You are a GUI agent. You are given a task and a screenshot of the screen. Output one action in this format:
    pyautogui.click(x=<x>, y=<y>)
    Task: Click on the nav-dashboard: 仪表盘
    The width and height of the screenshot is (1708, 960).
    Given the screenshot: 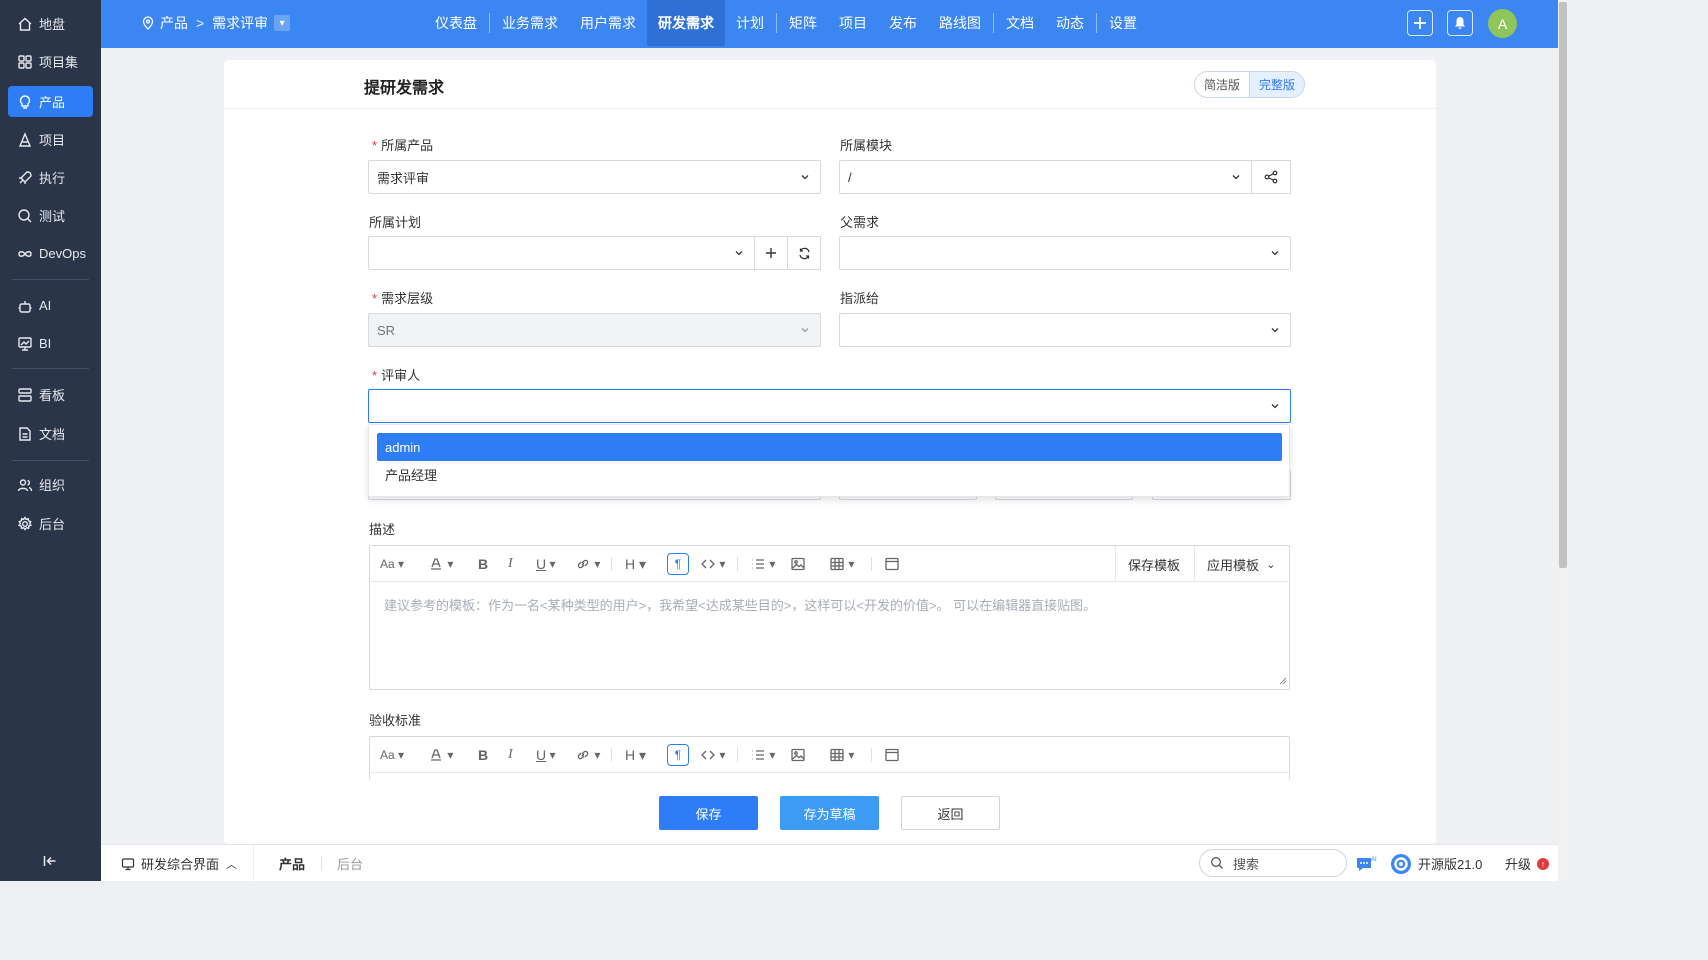 What is the action you would take?
    pyautogui.click(x=456, y=23)
    